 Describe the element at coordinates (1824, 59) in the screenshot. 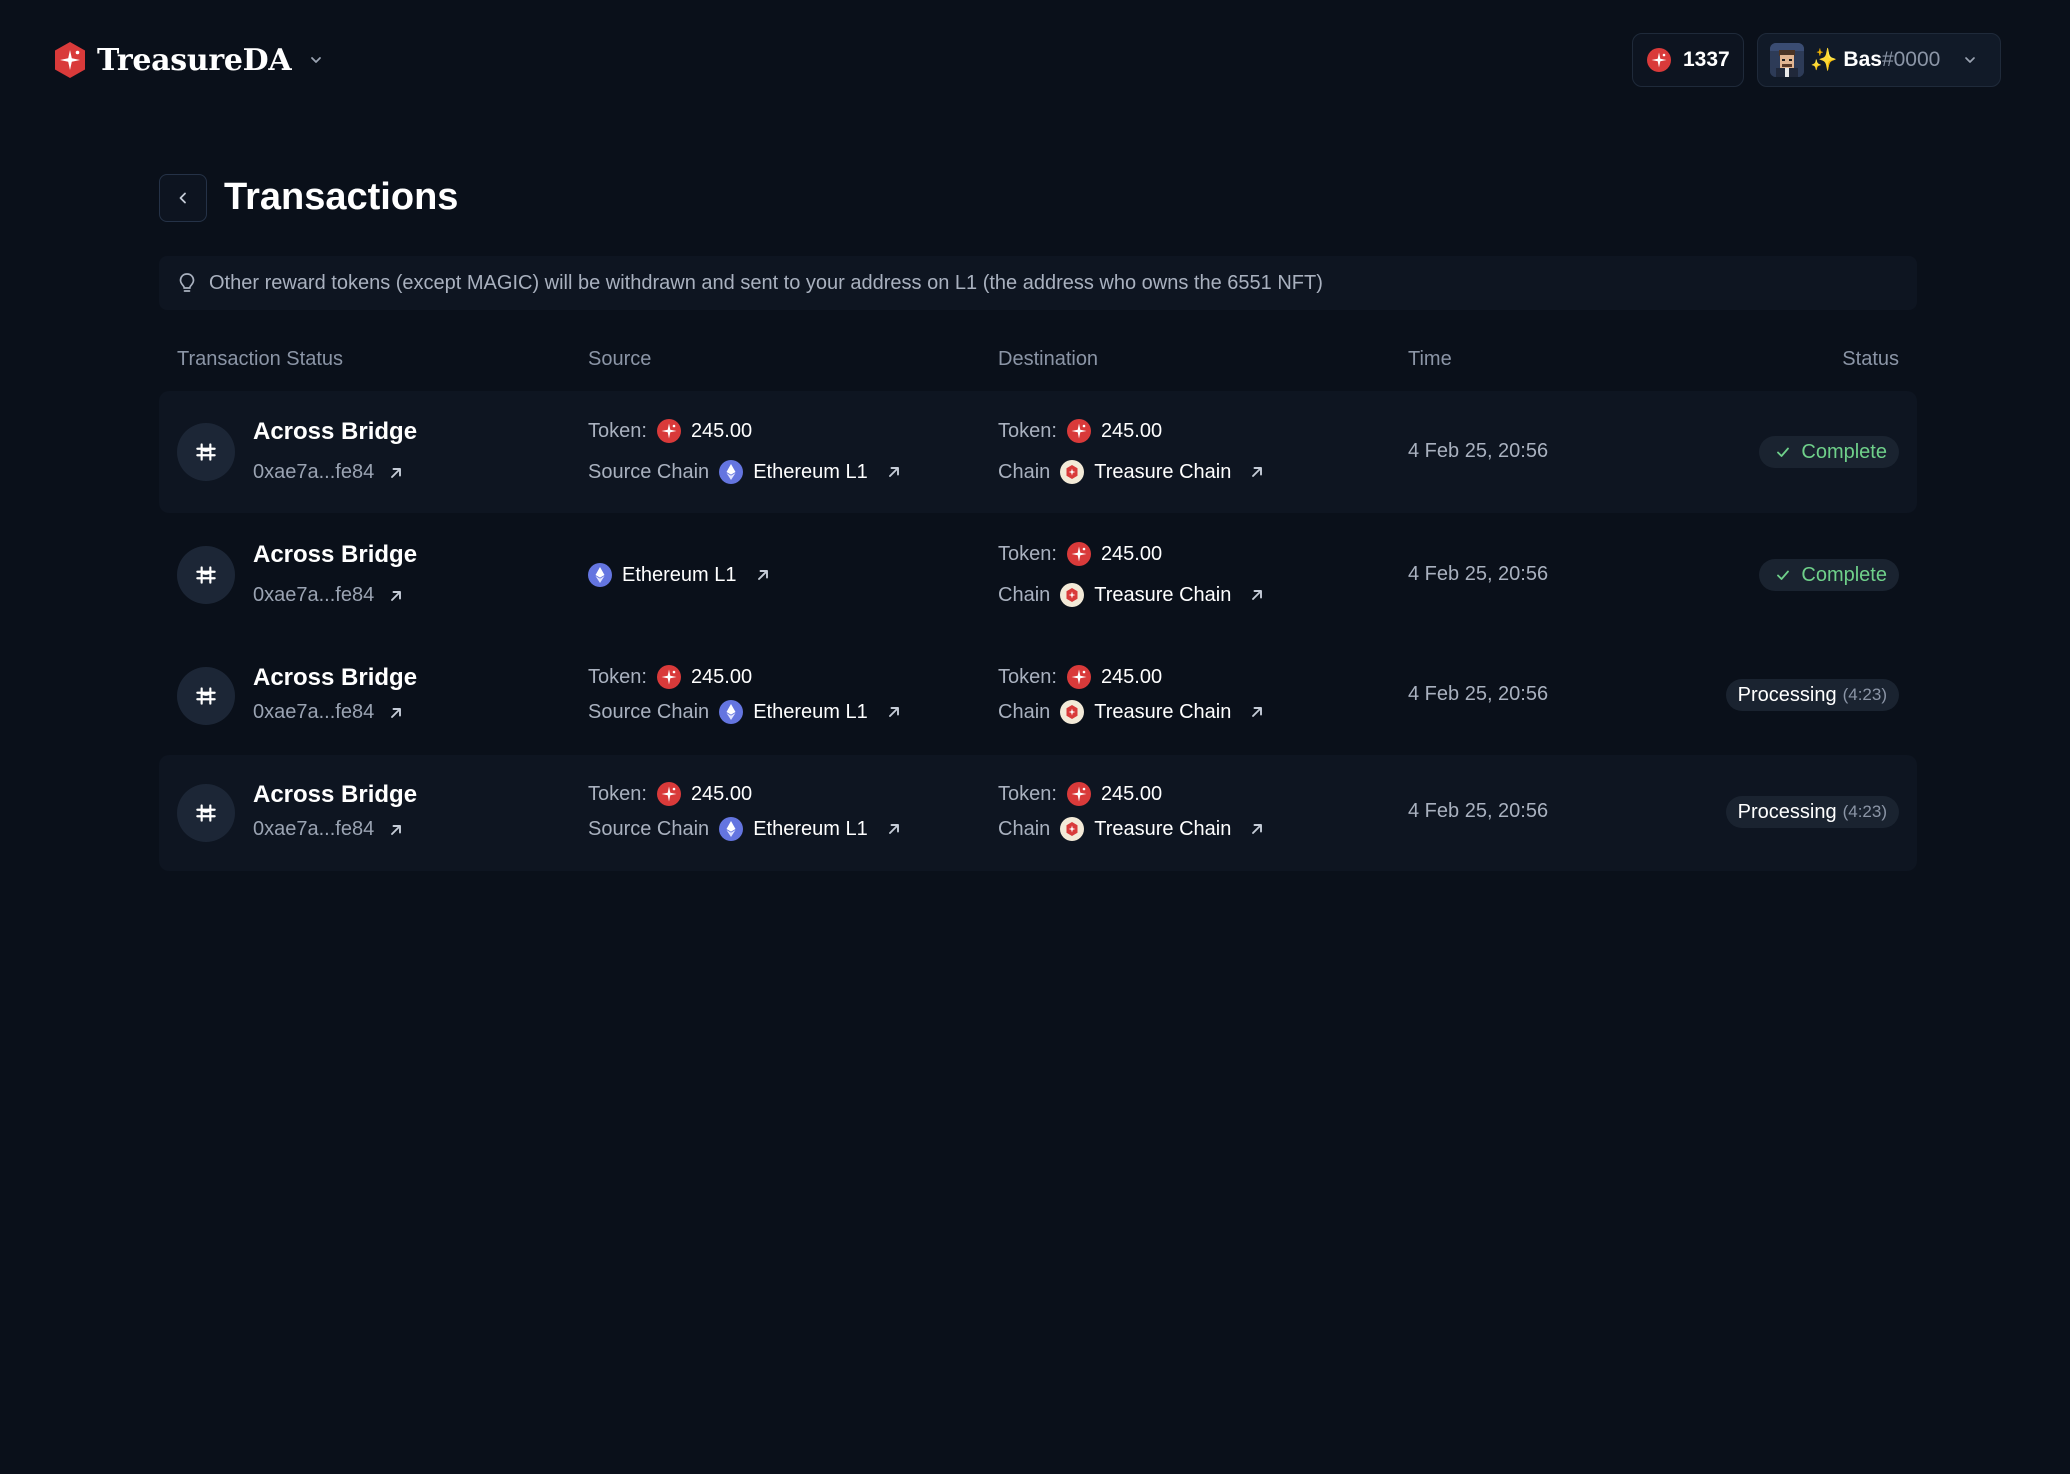

I see `user-emoji: ✨` at that location.